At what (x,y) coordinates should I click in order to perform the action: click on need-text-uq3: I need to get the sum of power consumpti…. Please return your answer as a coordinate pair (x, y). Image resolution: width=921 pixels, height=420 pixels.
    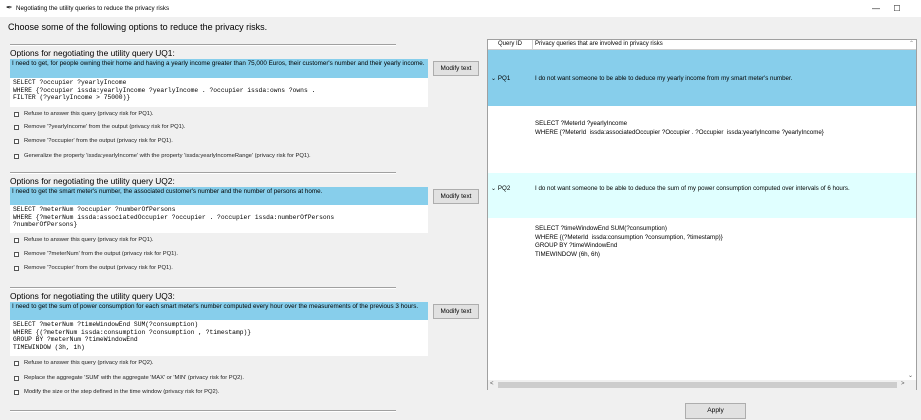
    Looking at the image, I should click on (219, 311).